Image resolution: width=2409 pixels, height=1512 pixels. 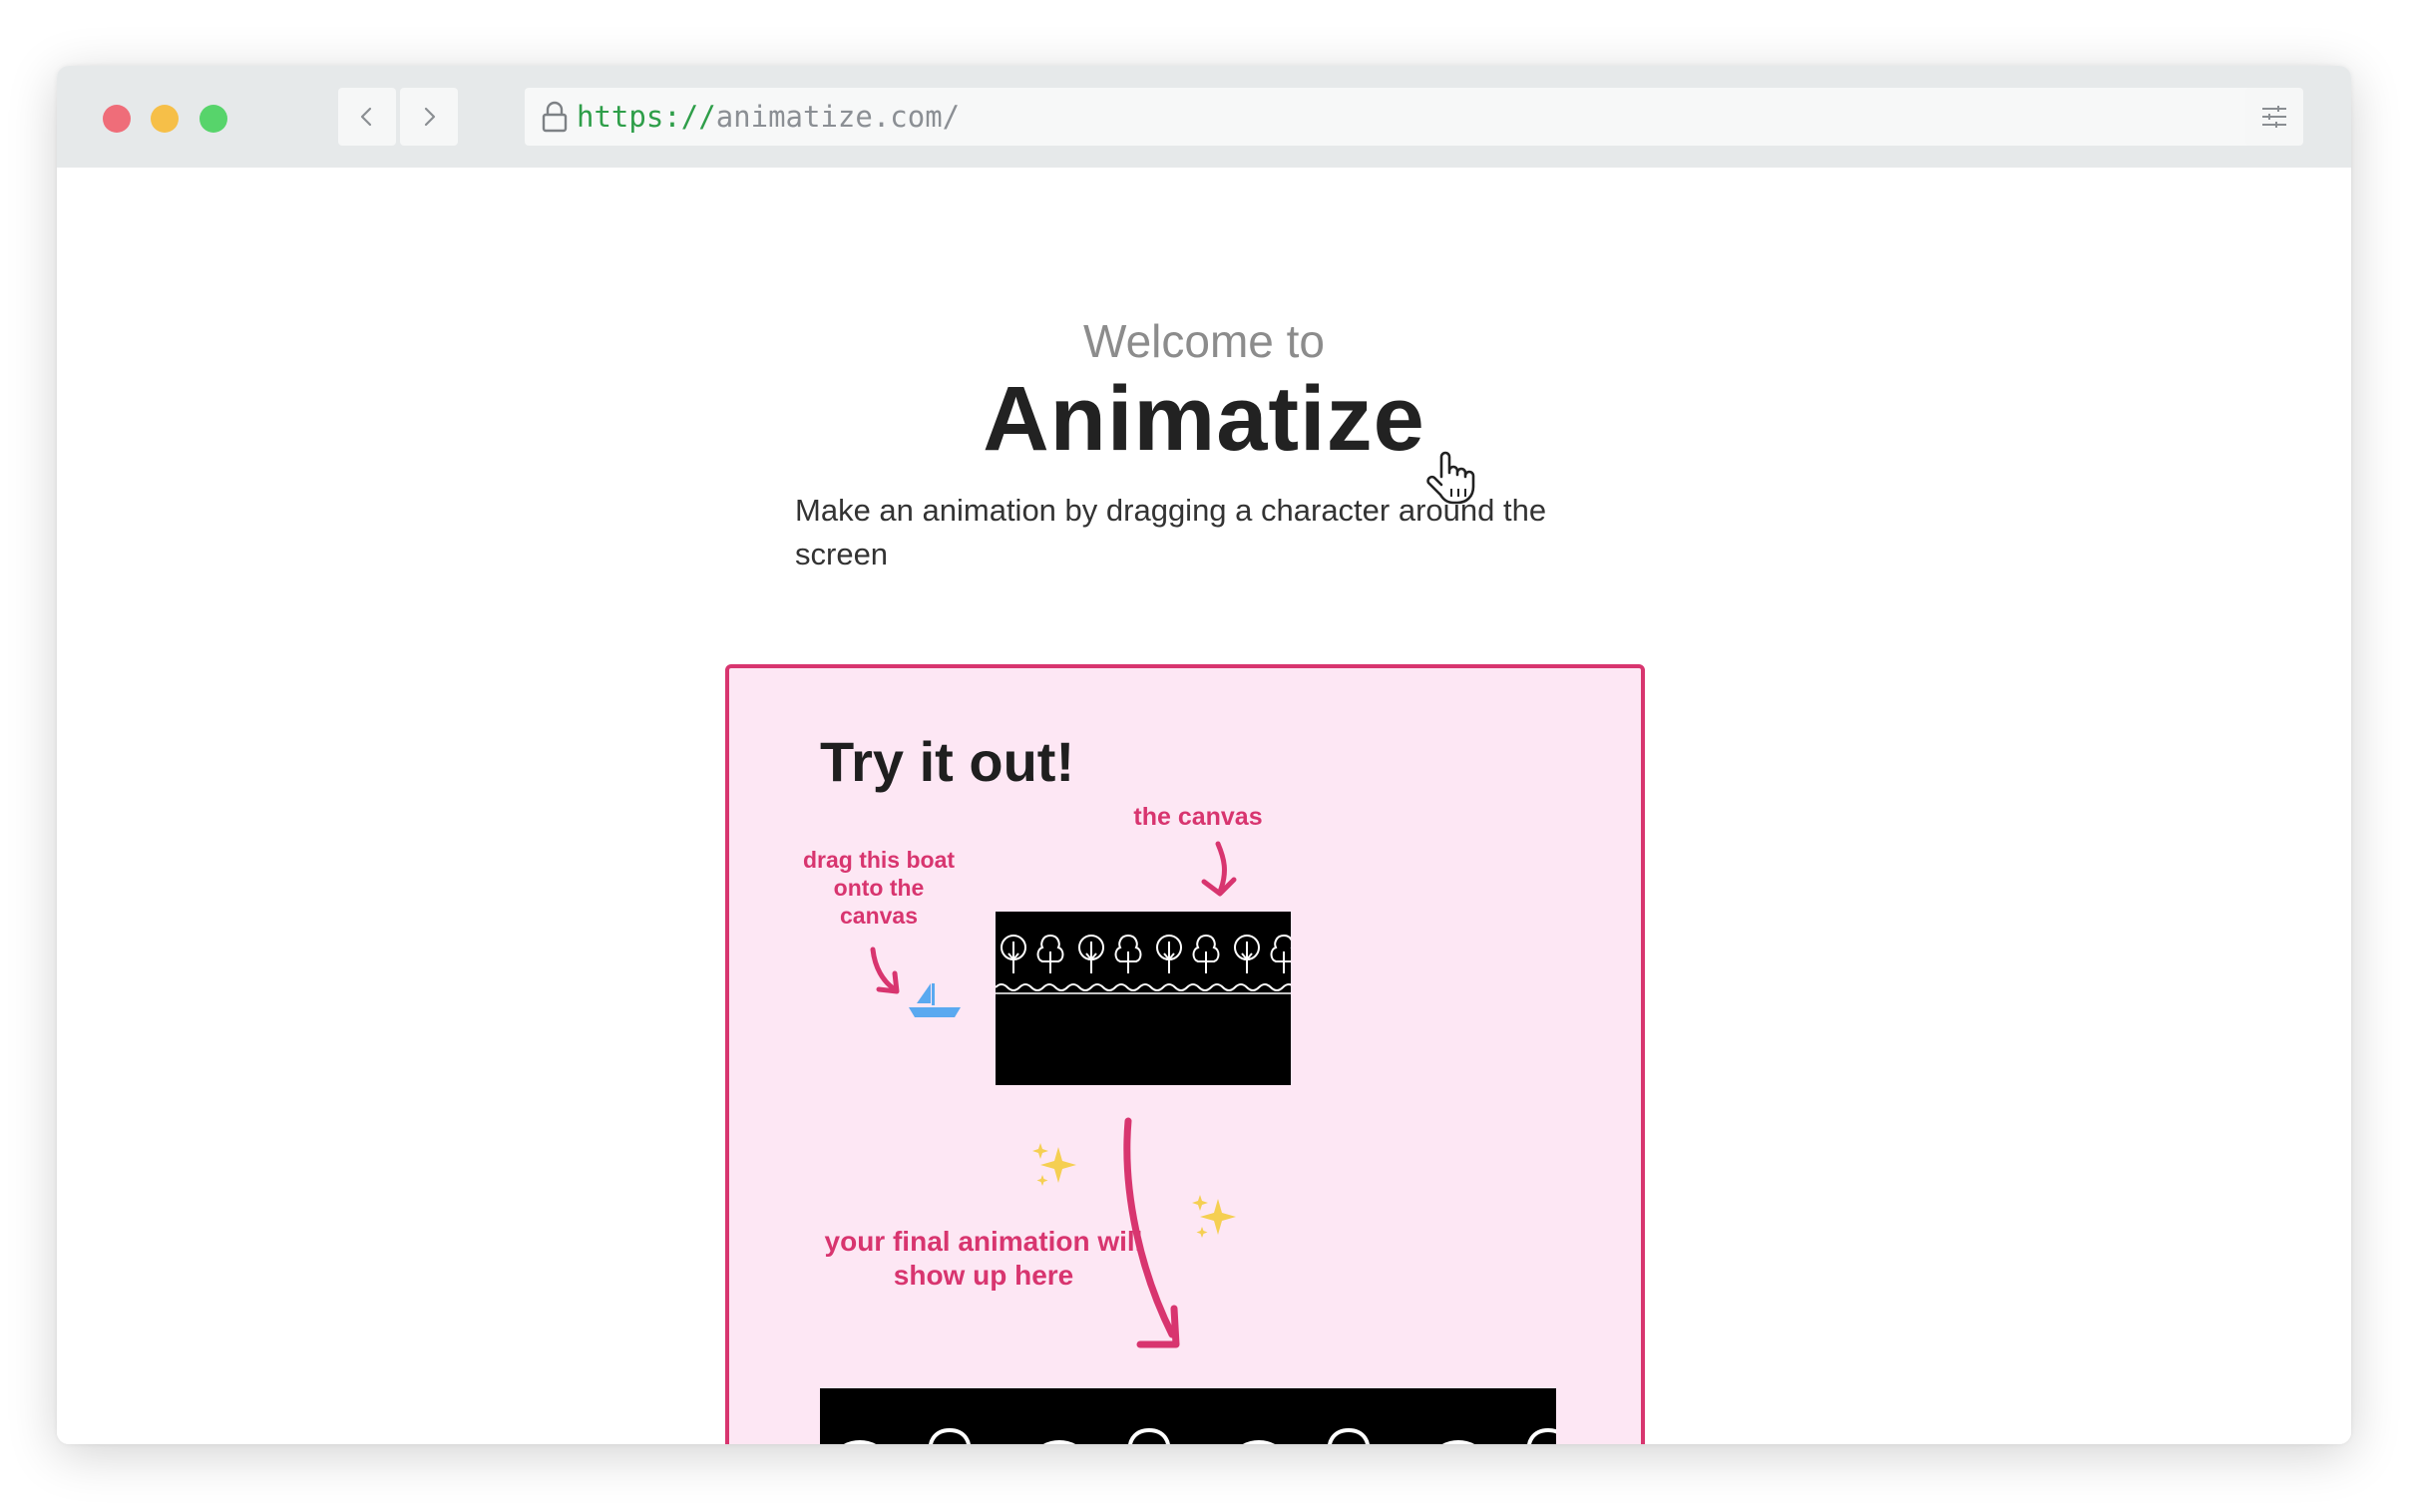 What do you see at coordinates (213, 119) in the screenshot?
I see `maximize-window-button` at bounding box center [213, 119].